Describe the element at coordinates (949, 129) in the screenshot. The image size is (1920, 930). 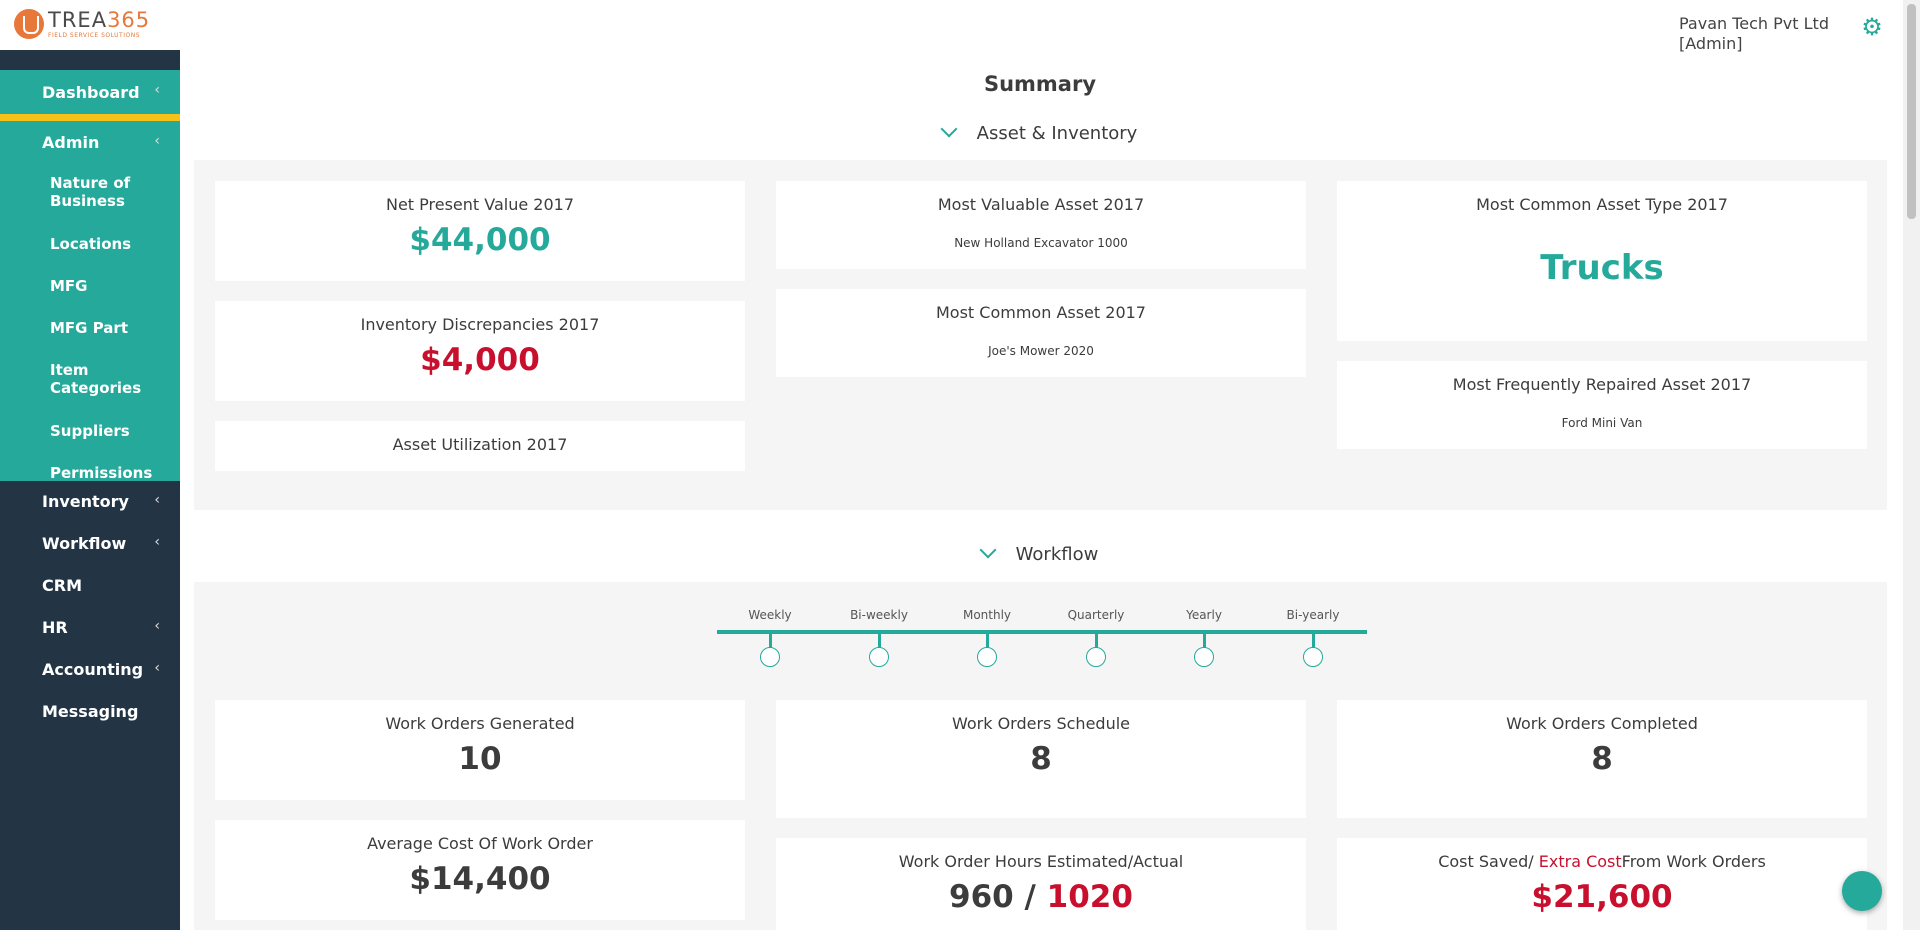
I see `chevron-down-icon` at that location.